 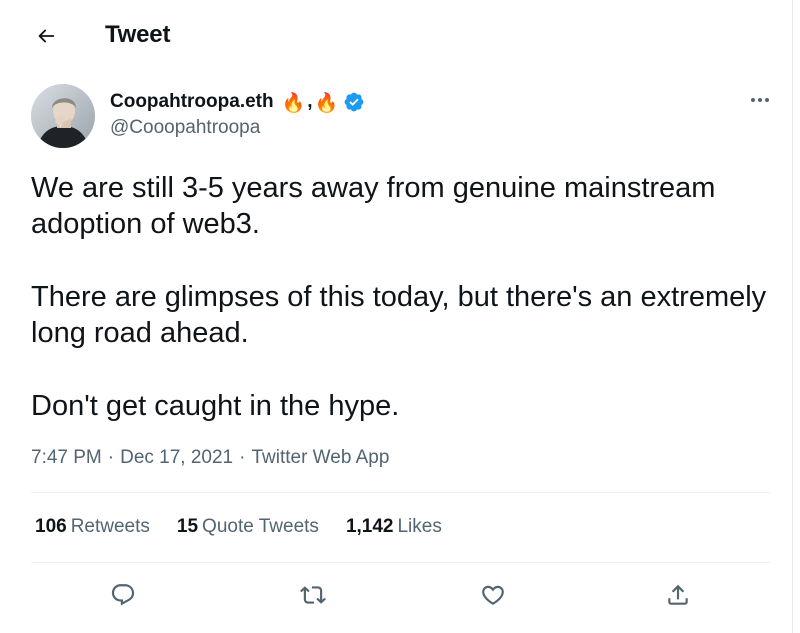 What do you see at coordinates (66, 457) in the screenshot?
I see `tweet-time: 7:47 PM` at bounding box center [66, 457].